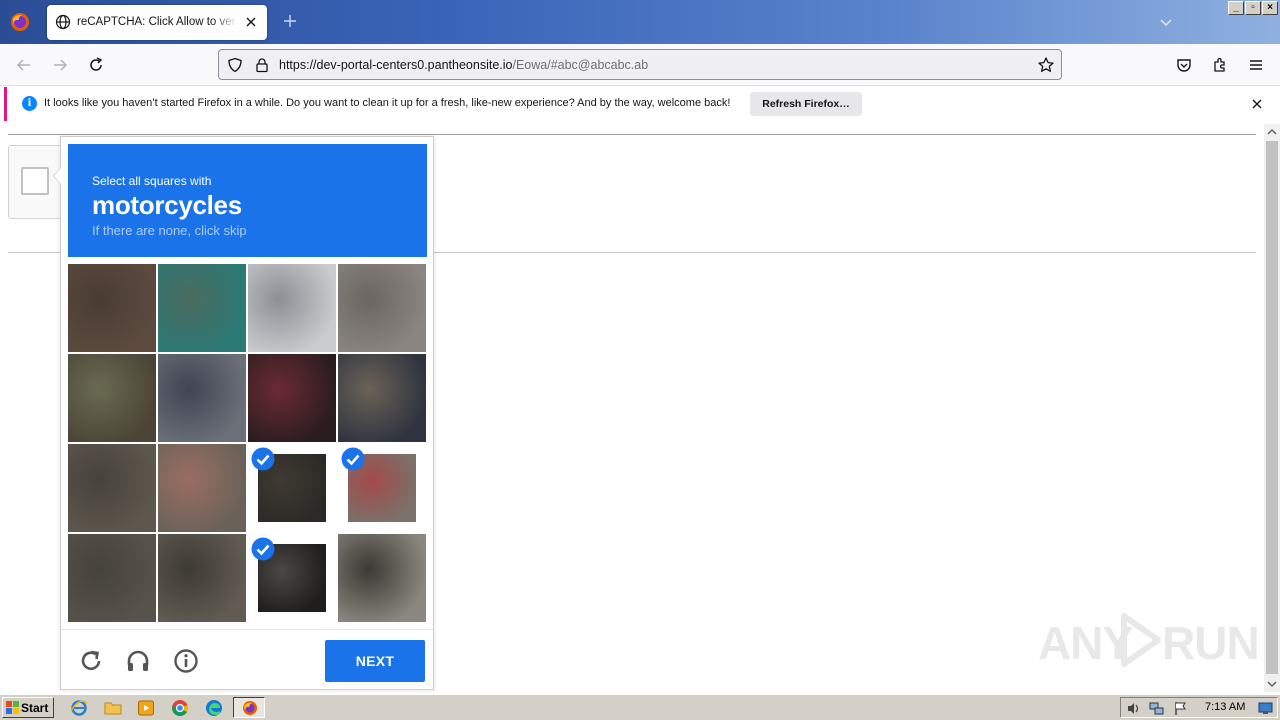  I want to click on firefox-taskbar-icon, so click(250, 708).